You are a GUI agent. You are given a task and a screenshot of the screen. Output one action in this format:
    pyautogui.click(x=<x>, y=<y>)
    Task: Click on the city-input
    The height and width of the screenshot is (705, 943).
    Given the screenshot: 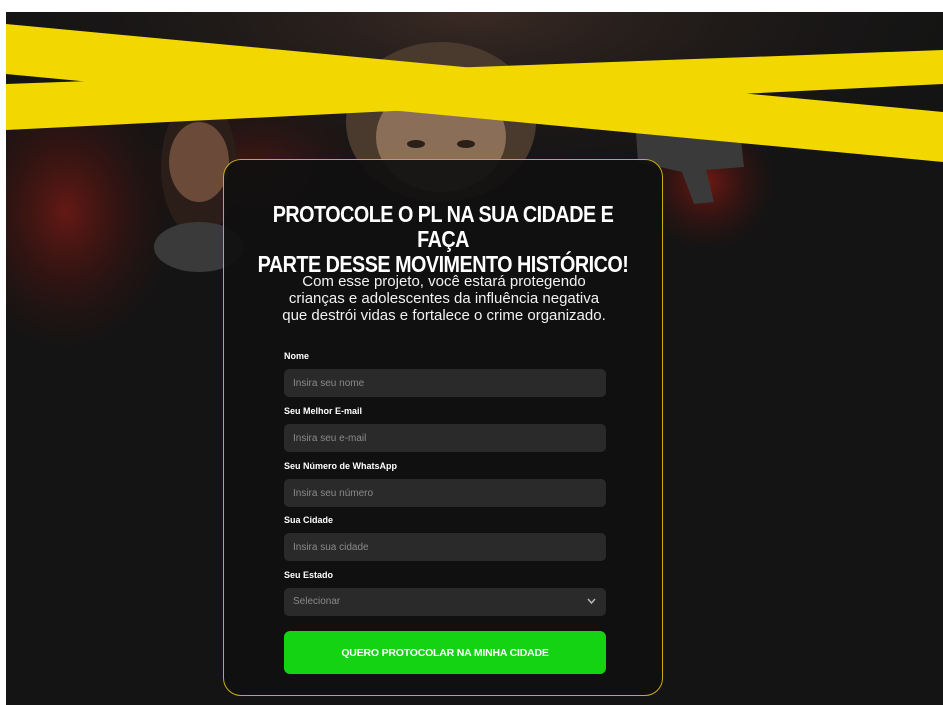 What is the action you would take?
    pyautogui.click(x=445, y=547)
    